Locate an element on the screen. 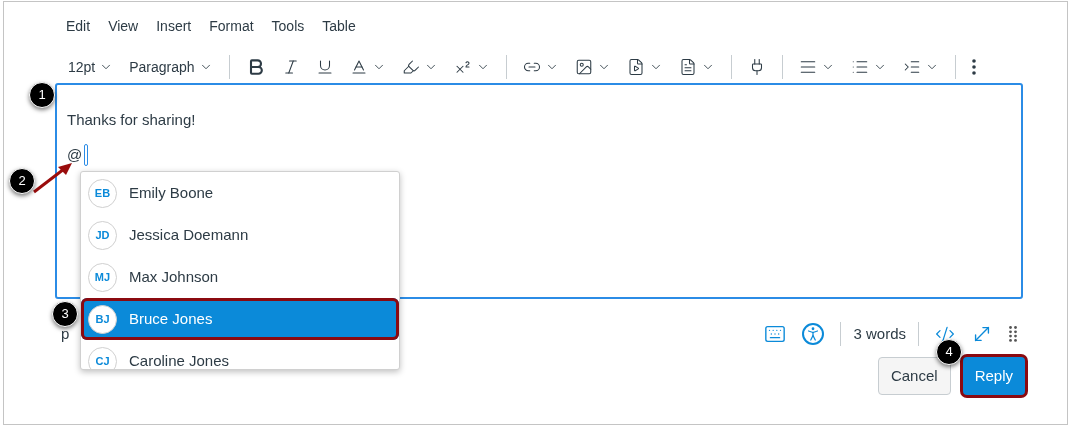 The width and height of the screenshot is (1071, 429). superscript-icon is located at coordinates (462, 67).